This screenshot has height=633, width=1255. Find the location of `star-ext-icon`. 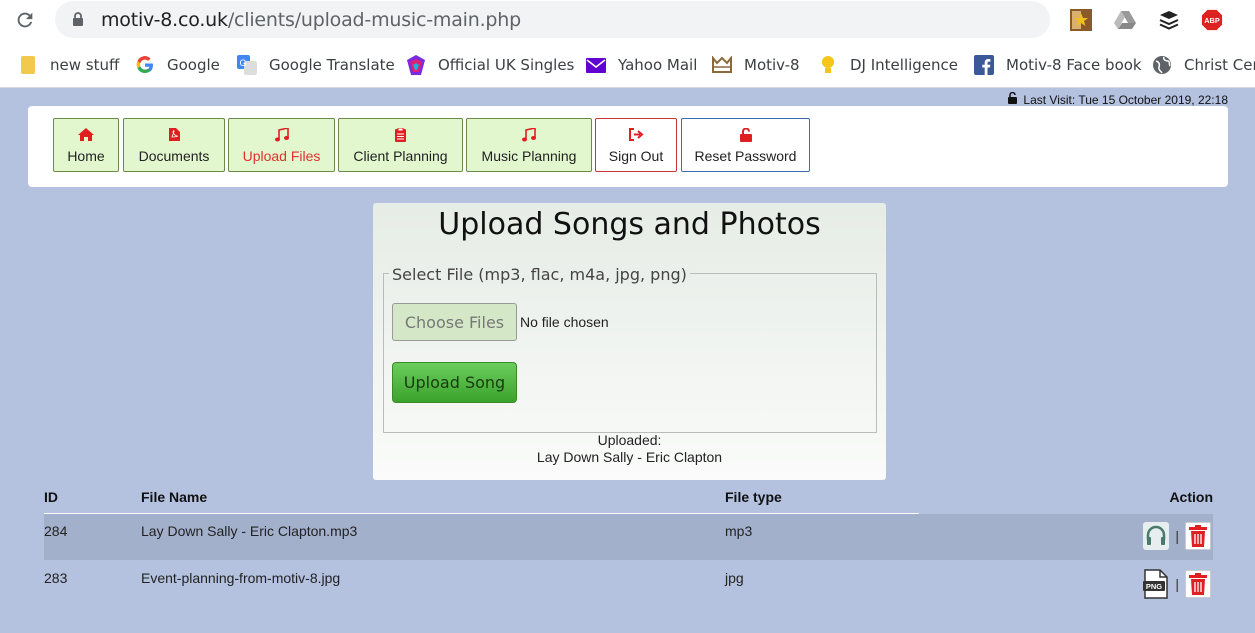

star-ext-icon is located at coordinates (1081, 20).